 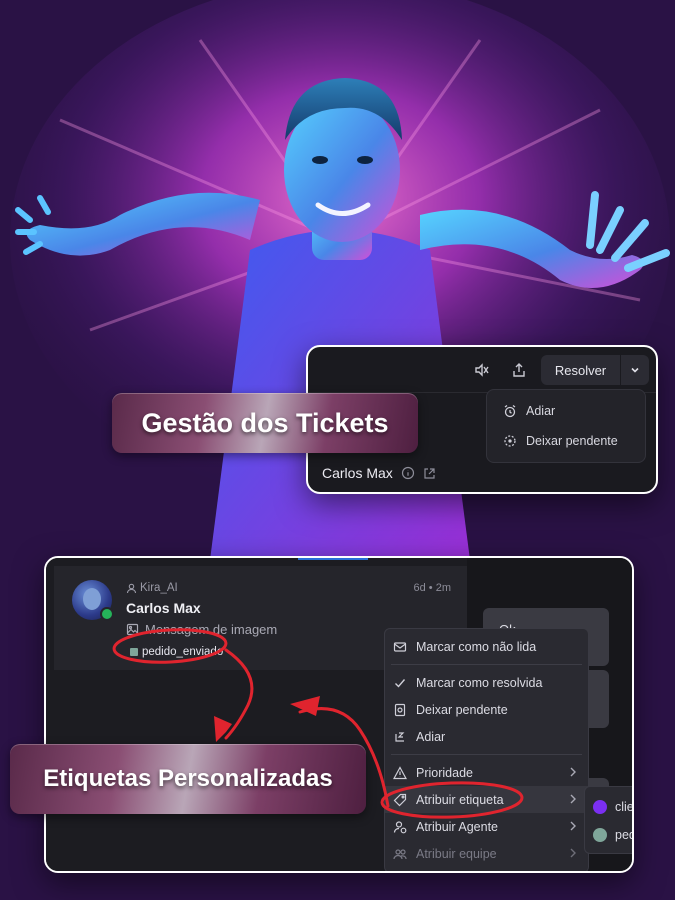 What do you see at coordinates (357, 473) in the screenshot?
I see `contact-name: Carlos Max` at bounding box center [357, 473].